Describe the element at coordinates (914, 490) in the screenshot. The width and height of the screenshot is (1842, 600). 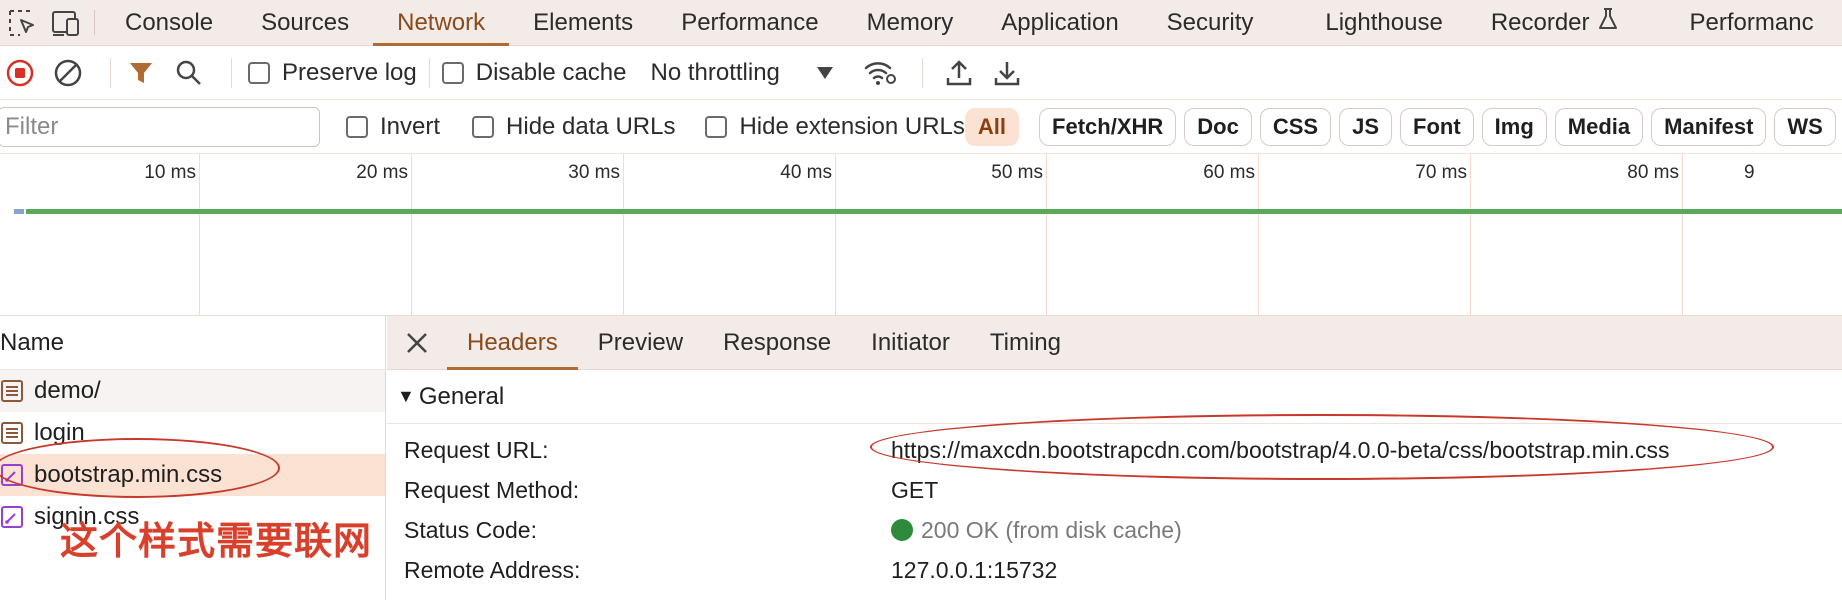
I see `field-value: GET` at that location.